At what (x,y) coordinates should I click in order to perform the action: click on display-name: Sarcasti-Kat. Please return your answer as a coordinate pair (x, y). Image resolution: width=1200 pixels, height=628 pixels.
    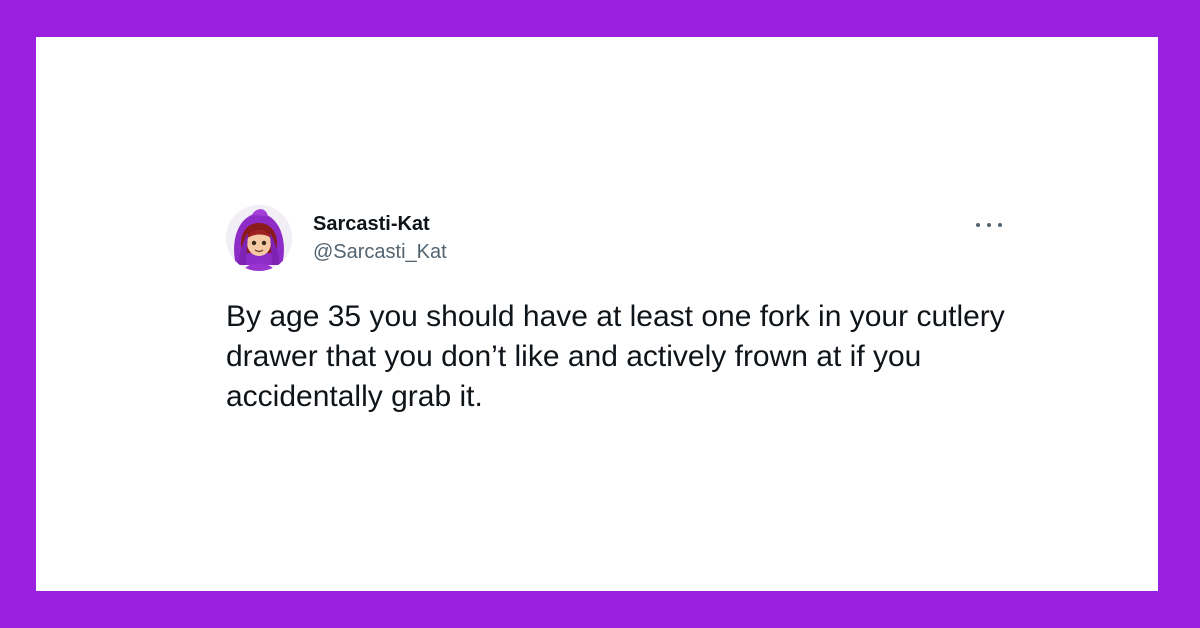
    Looking at the image, I should click on (380, 224).